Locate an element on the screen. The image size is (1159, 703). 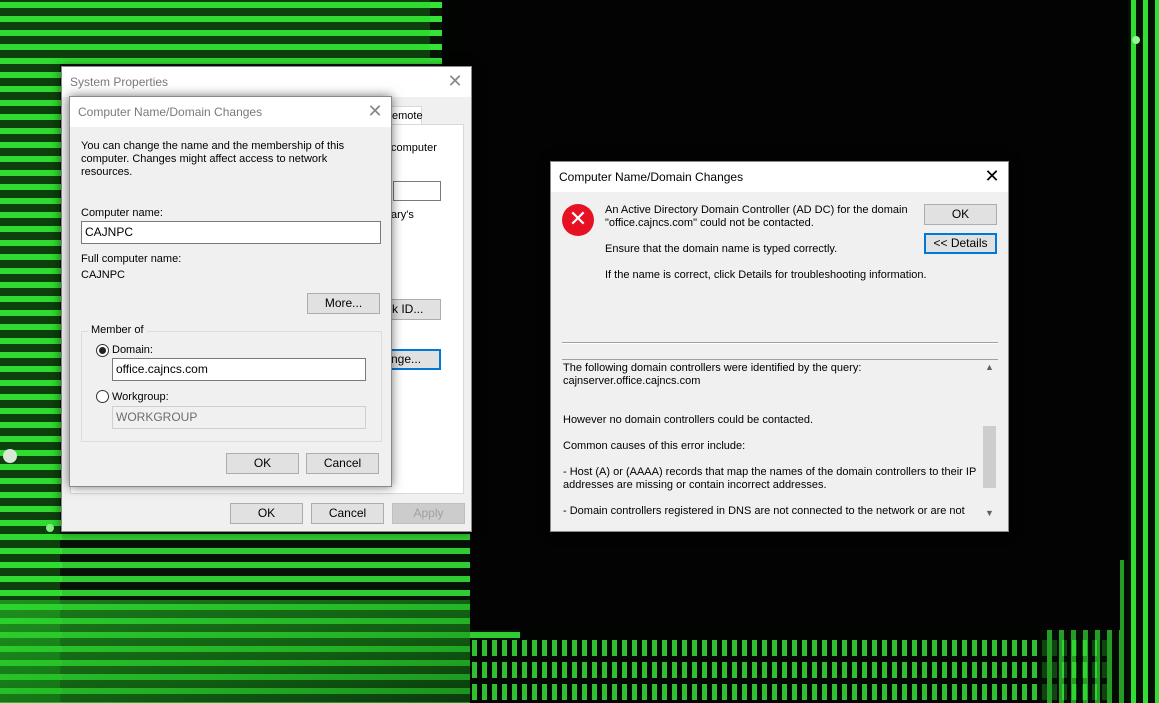
details-label: << Details is located at coordinates (960, 243).